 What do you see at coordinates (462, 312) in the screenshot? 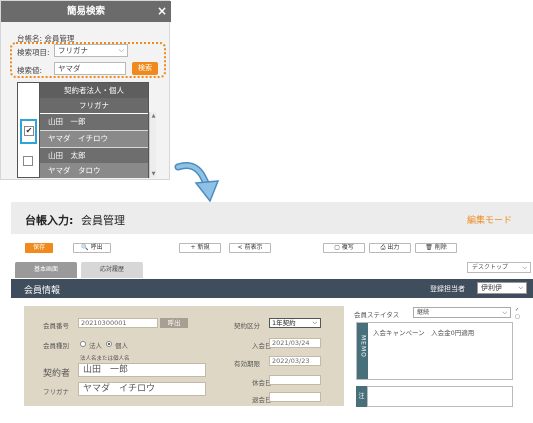
I see `member-status-select: 継続 ⌵` at bounding box center [462, 312].